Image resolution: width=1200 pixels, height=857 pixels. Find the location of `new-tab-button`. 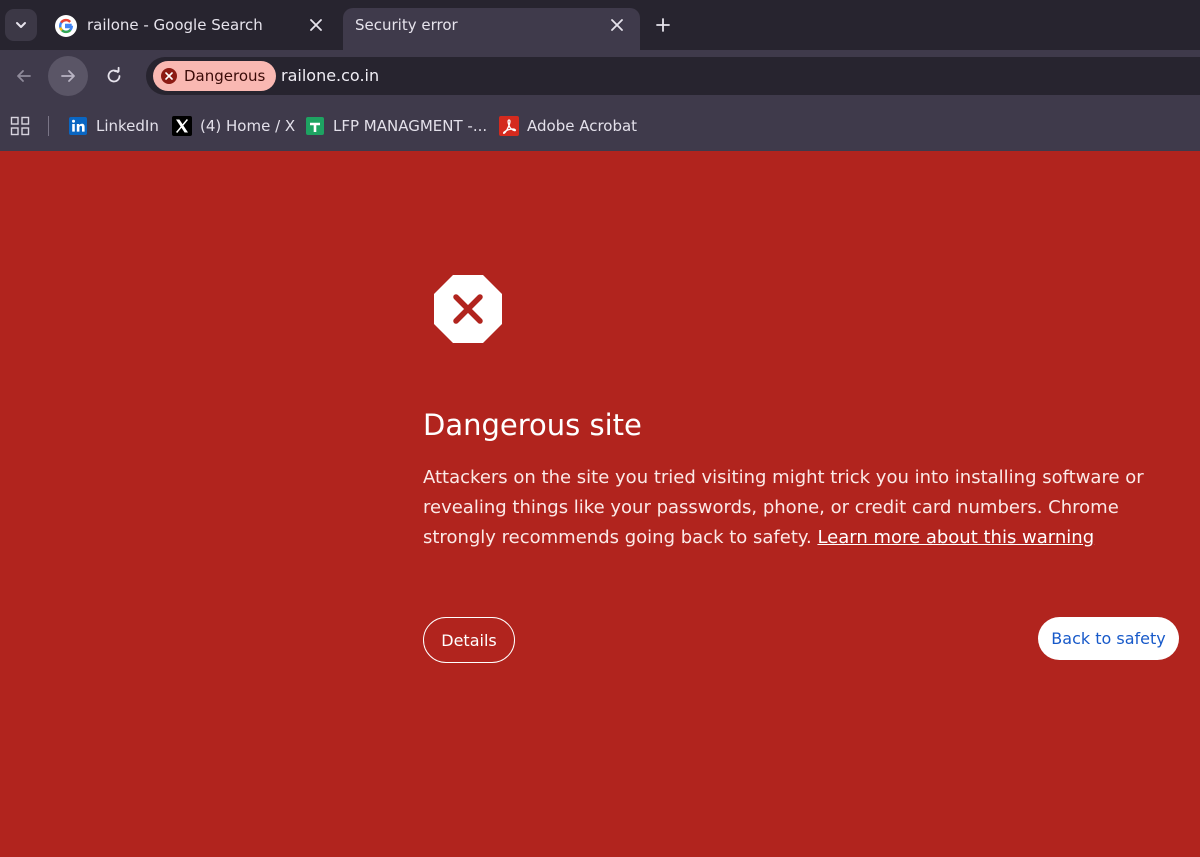

new-tab-button is located at coordinates (663, 25).